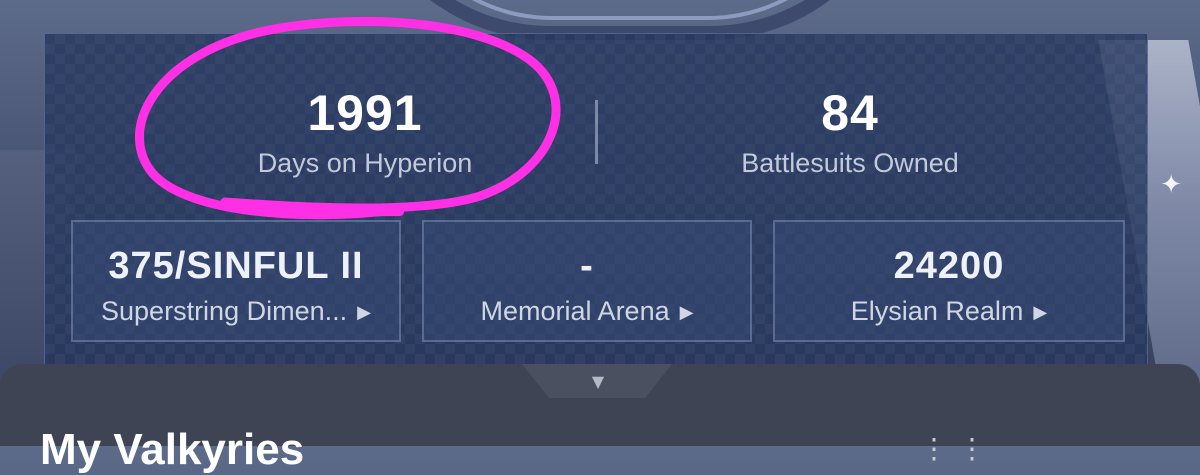 The width and height of the screenshot is (1200, 475). What do you see at coordinates (937, 311) in the screenshot?
I see `card-label: Elysian Realm` at bounding box center [937, 311].